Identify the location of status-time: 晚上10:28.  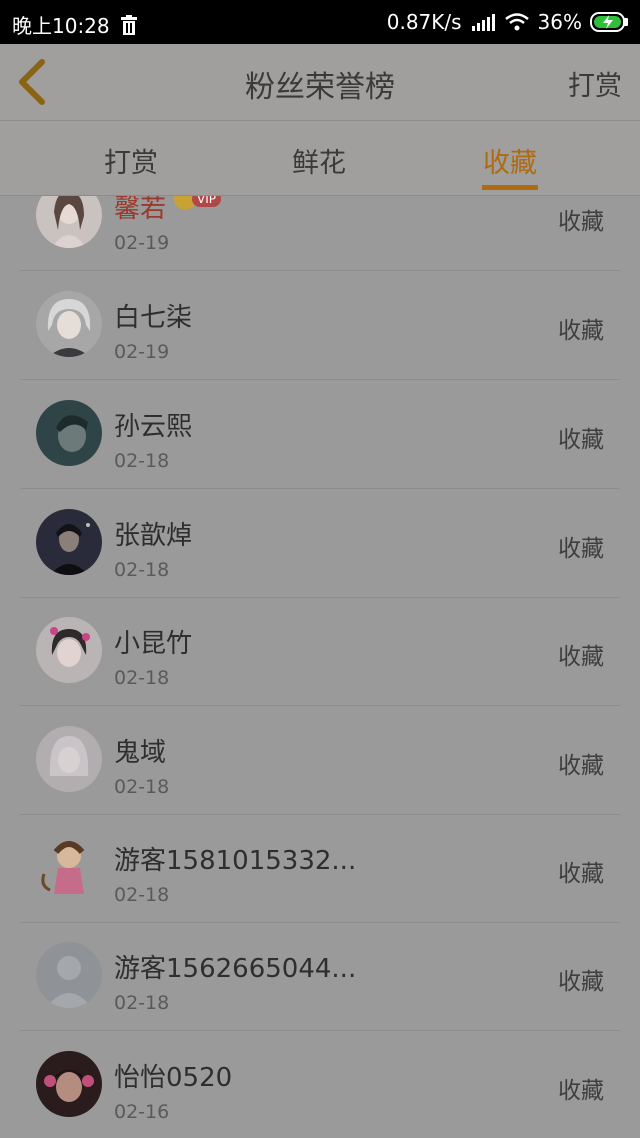
(61, 26).